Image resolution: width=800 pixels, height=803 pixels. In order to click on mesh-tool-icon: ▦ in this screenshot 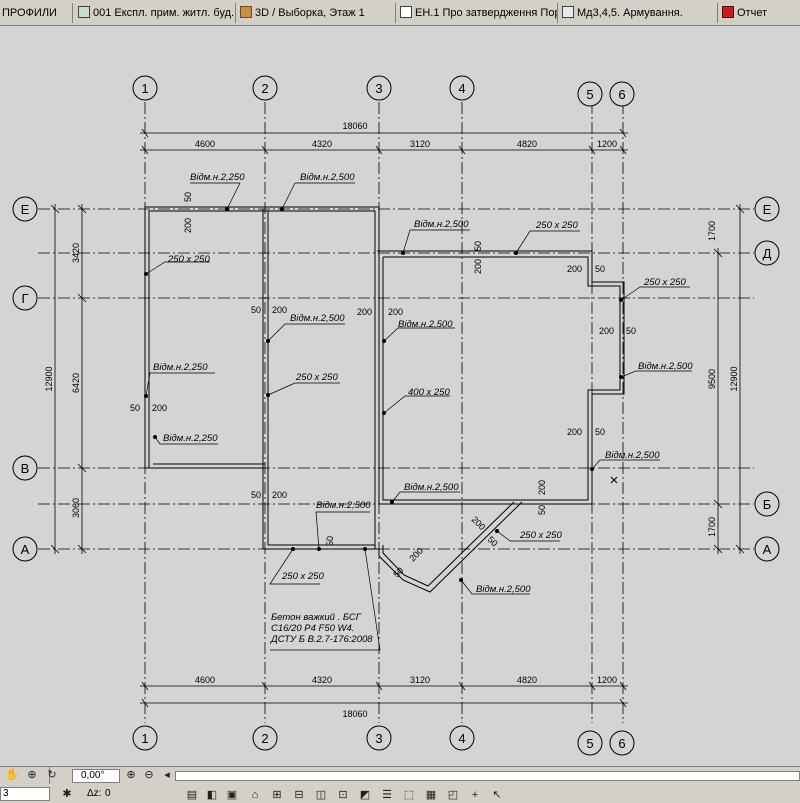, I will do `click(431, 795)`.